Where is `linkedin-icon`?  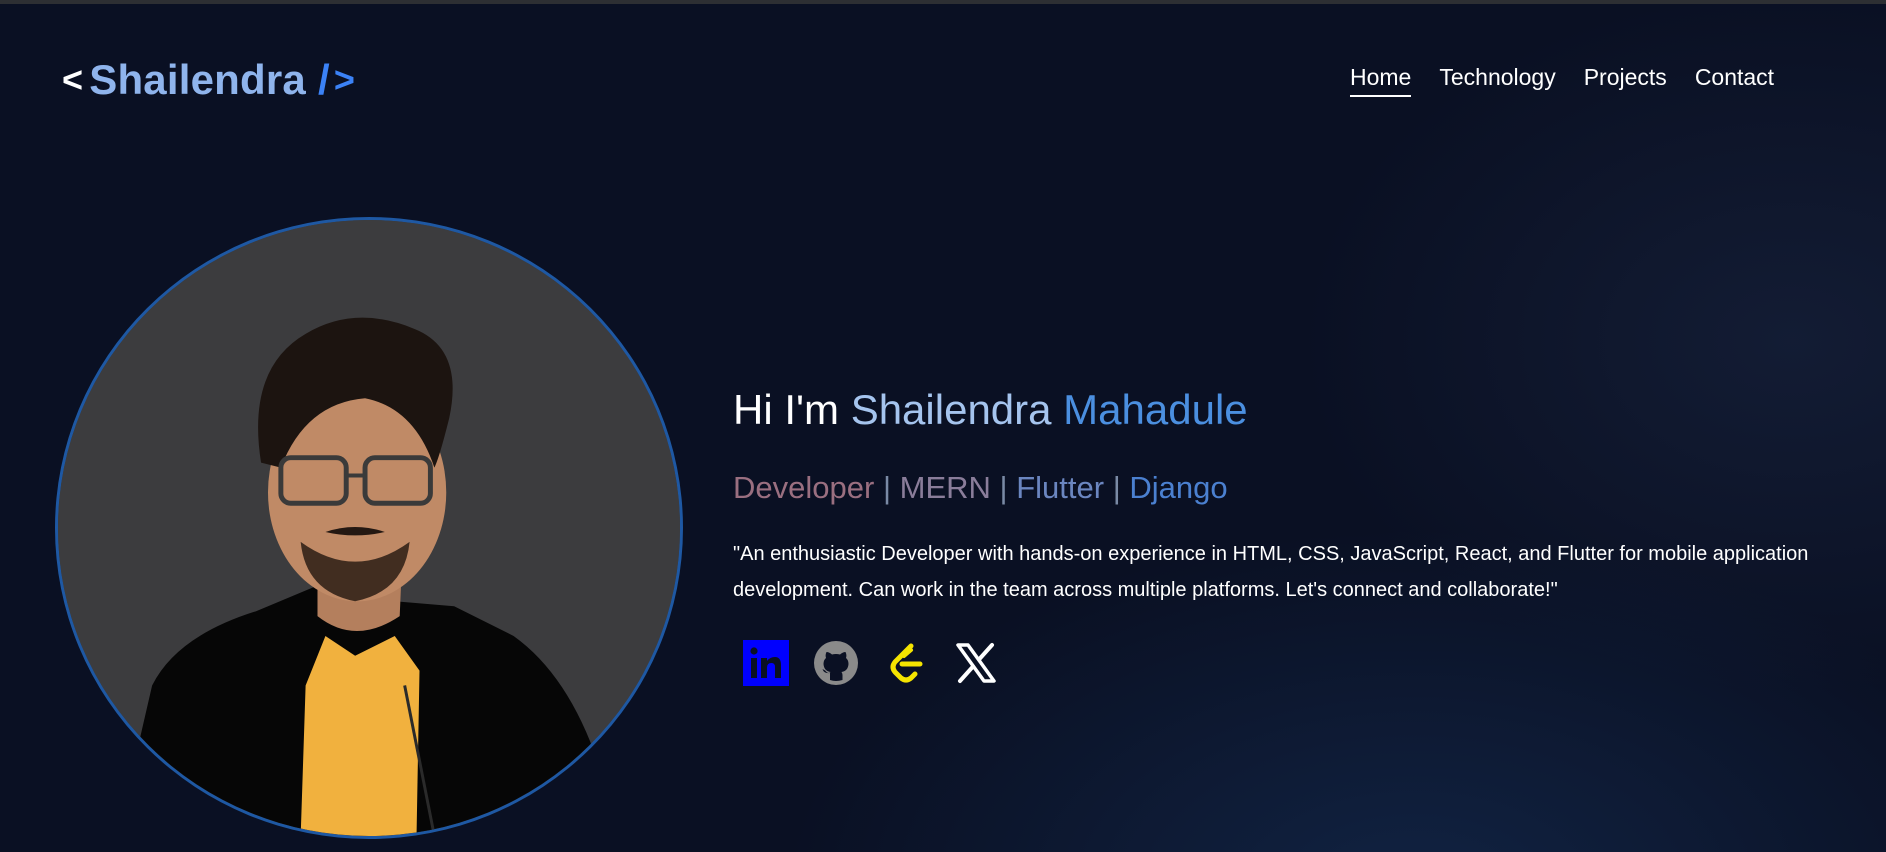 linkedin-icon is located at coordinates (766, 663).